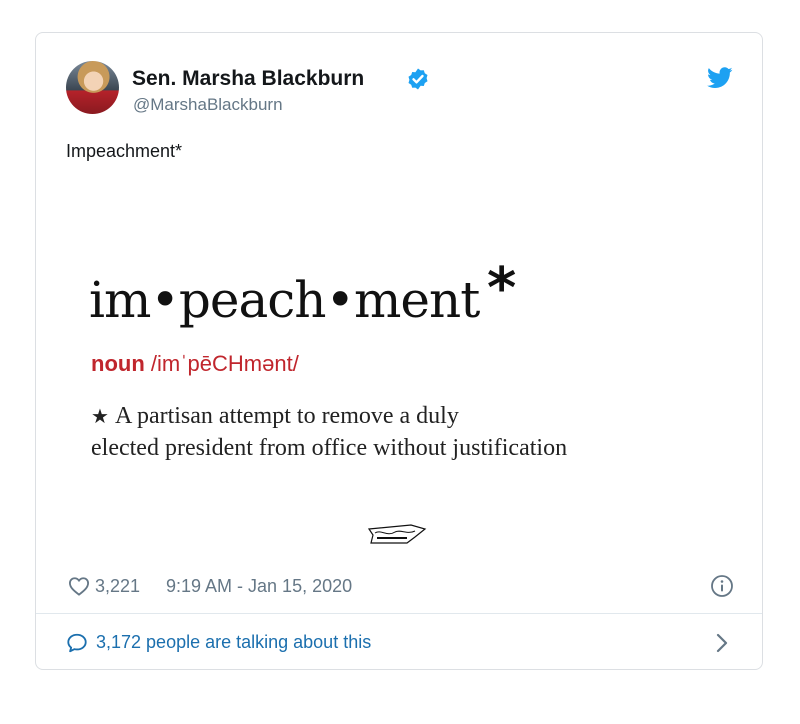 The height and width of the screenshot is (724, 800). Describe the element at coordinates (77, 643) in the screenshot. I see `speech-bubble-icon` at that location.